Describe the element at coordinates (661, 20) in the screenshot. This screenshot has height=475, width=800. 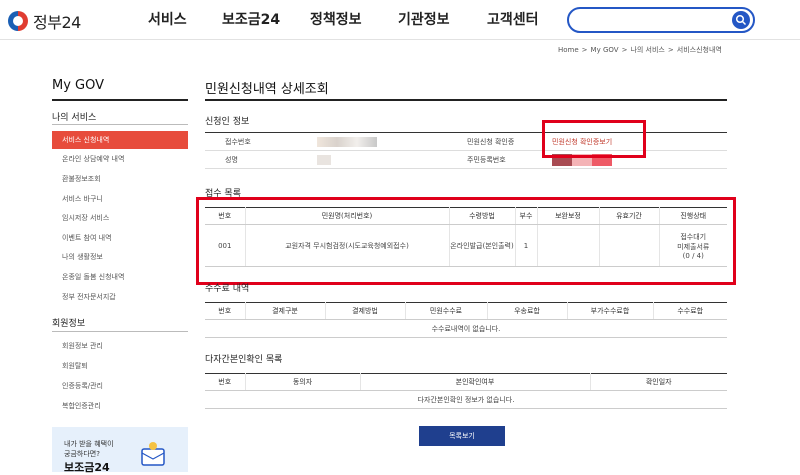
I see `search-input` at that location.